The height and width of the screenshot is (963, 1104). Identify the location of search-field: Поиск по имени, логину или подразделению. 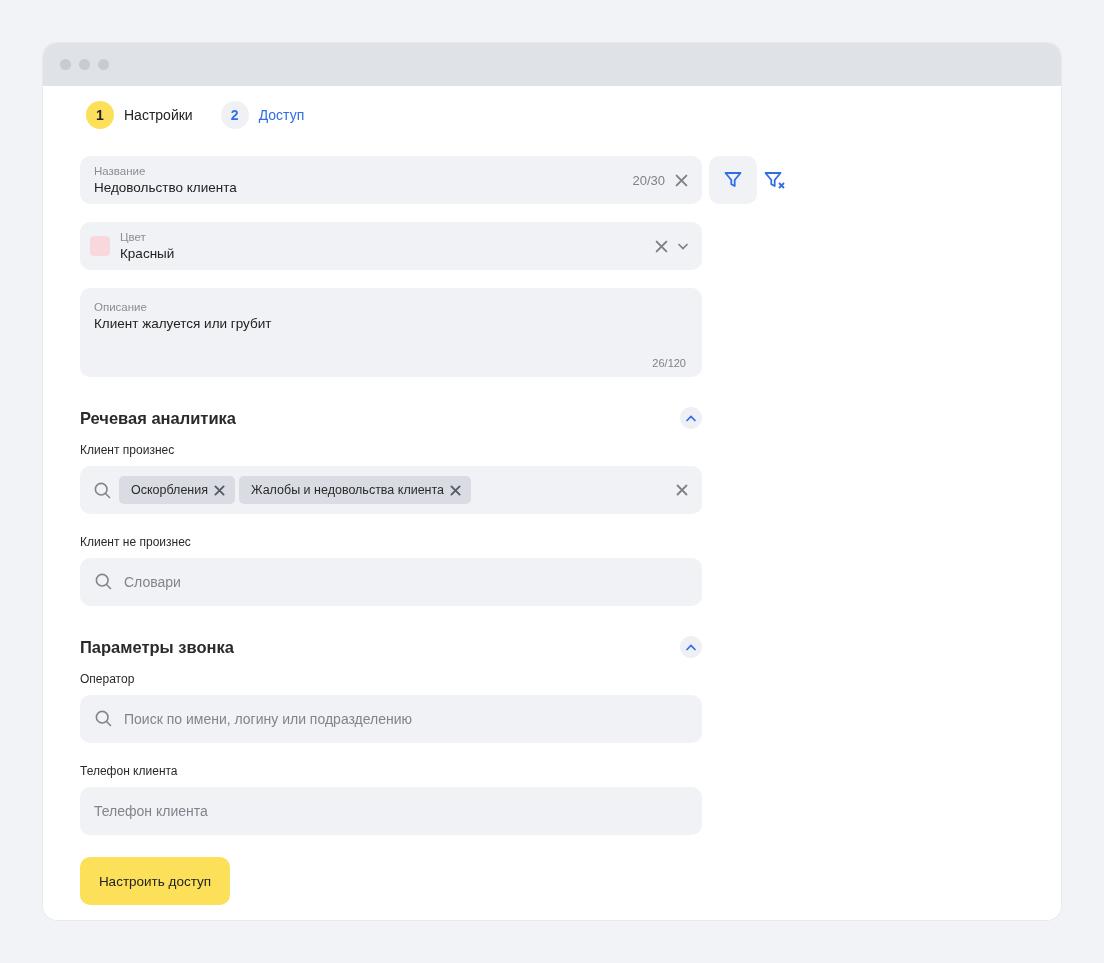
(391, 719).